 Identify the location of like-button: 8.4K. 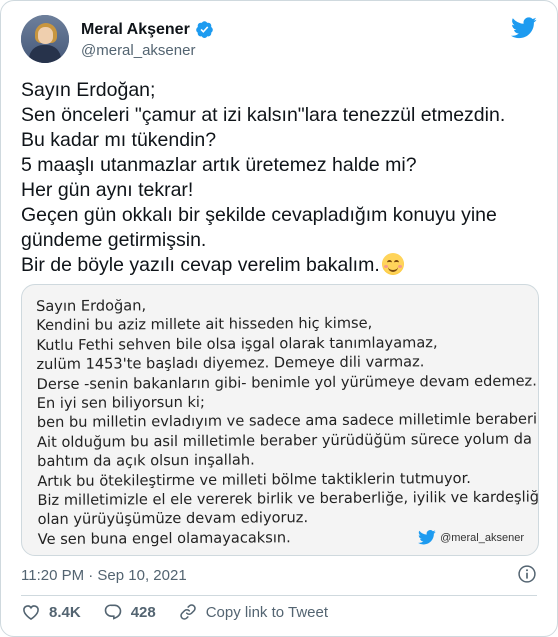
(51, 612).